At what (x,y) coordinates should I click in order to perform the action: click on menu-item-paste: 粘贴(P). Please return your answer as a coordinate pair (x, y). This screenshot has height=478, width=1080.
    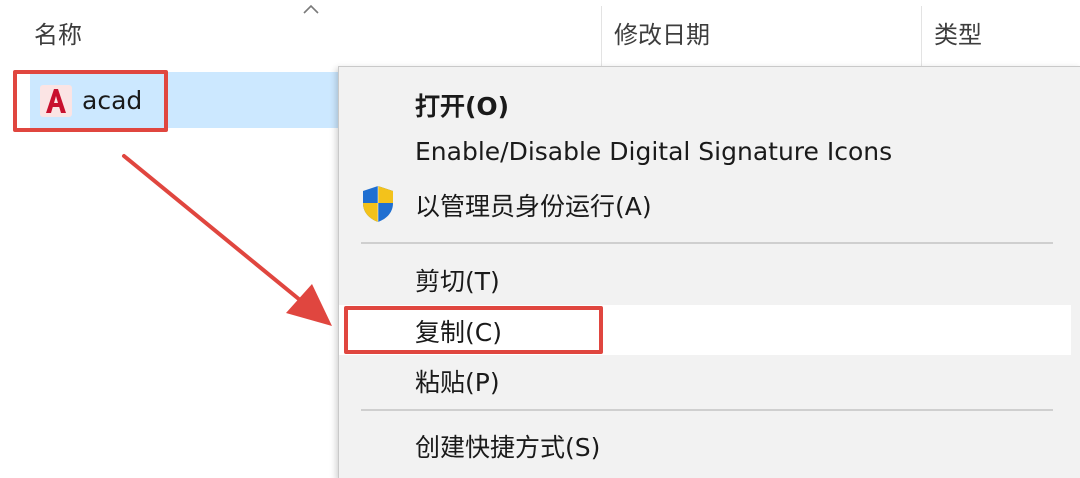
    Looking at the image, I should click on (705, 380).